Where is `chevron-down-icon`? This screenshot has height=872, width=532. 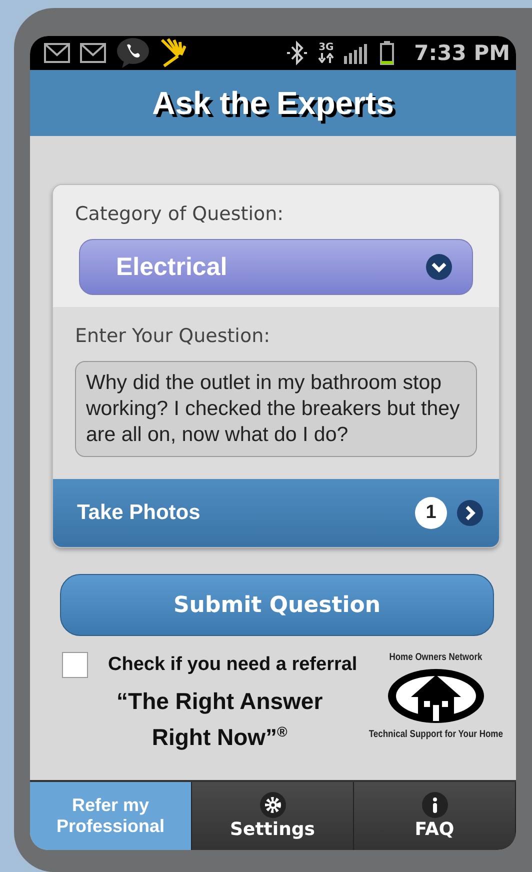 chevron-down-icon is located at coordinates (439, 267).